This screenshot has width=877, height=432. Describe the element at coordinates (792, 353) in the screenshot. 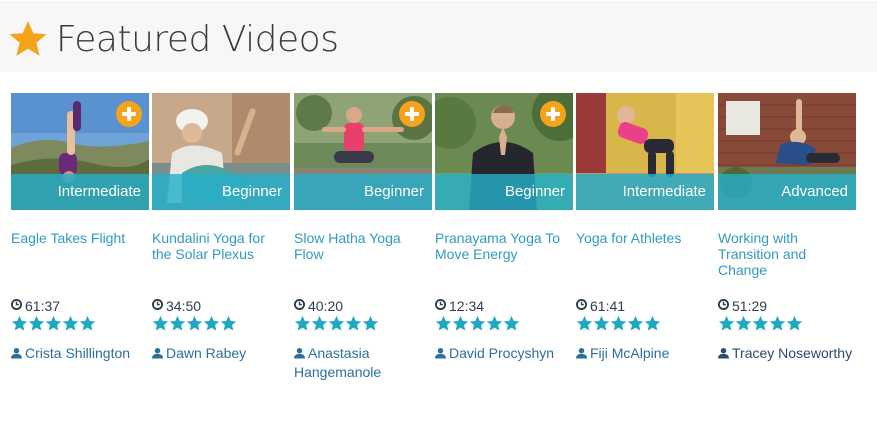

I see `author-link: Tracey Noseworthy` at that location.